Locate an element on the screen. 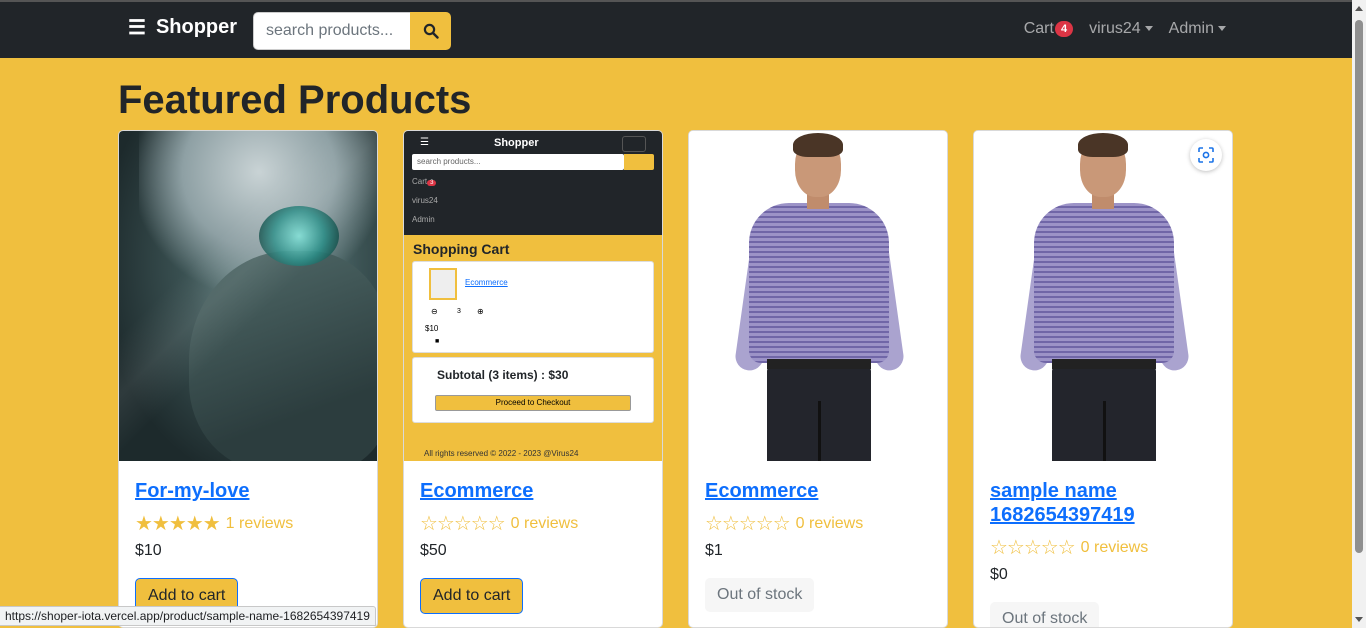 The image size is (1366, 628). mini-title: Shopping Cart is located at coordinates (461, 249).